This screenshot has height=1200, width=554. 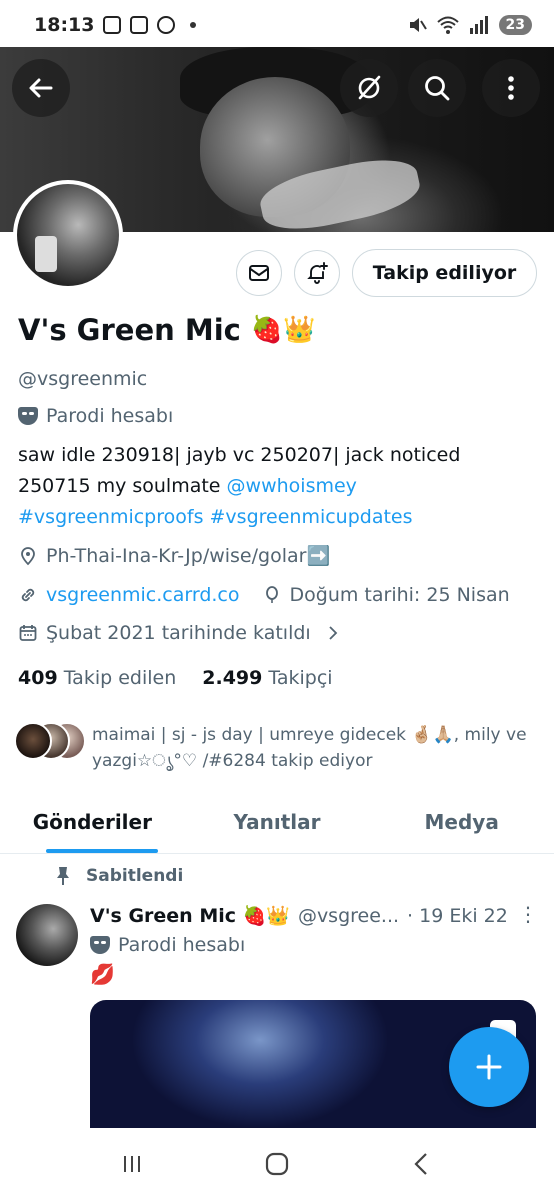 I want to click on pinned-indicator: Sabitlendi, so click(x=118, y=876).